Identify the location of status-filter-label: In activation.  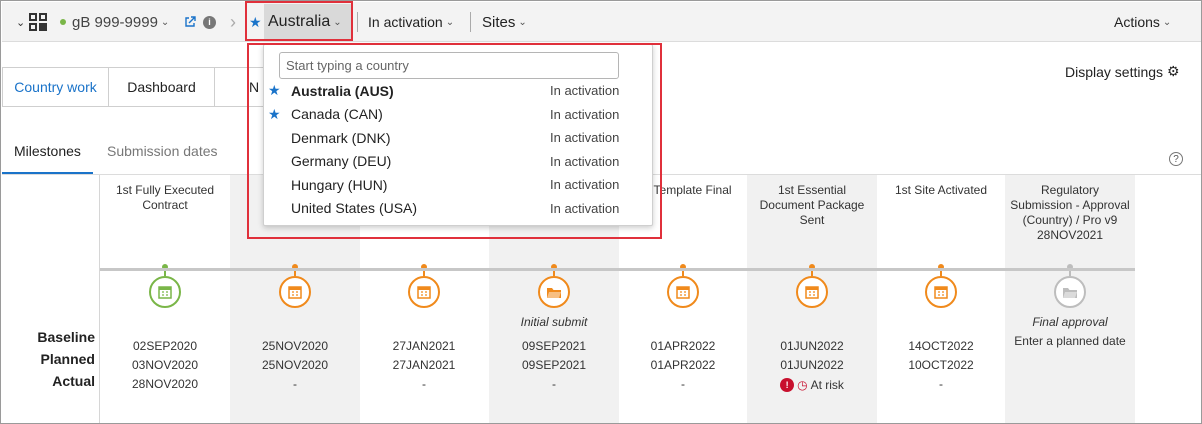
(405, 22).